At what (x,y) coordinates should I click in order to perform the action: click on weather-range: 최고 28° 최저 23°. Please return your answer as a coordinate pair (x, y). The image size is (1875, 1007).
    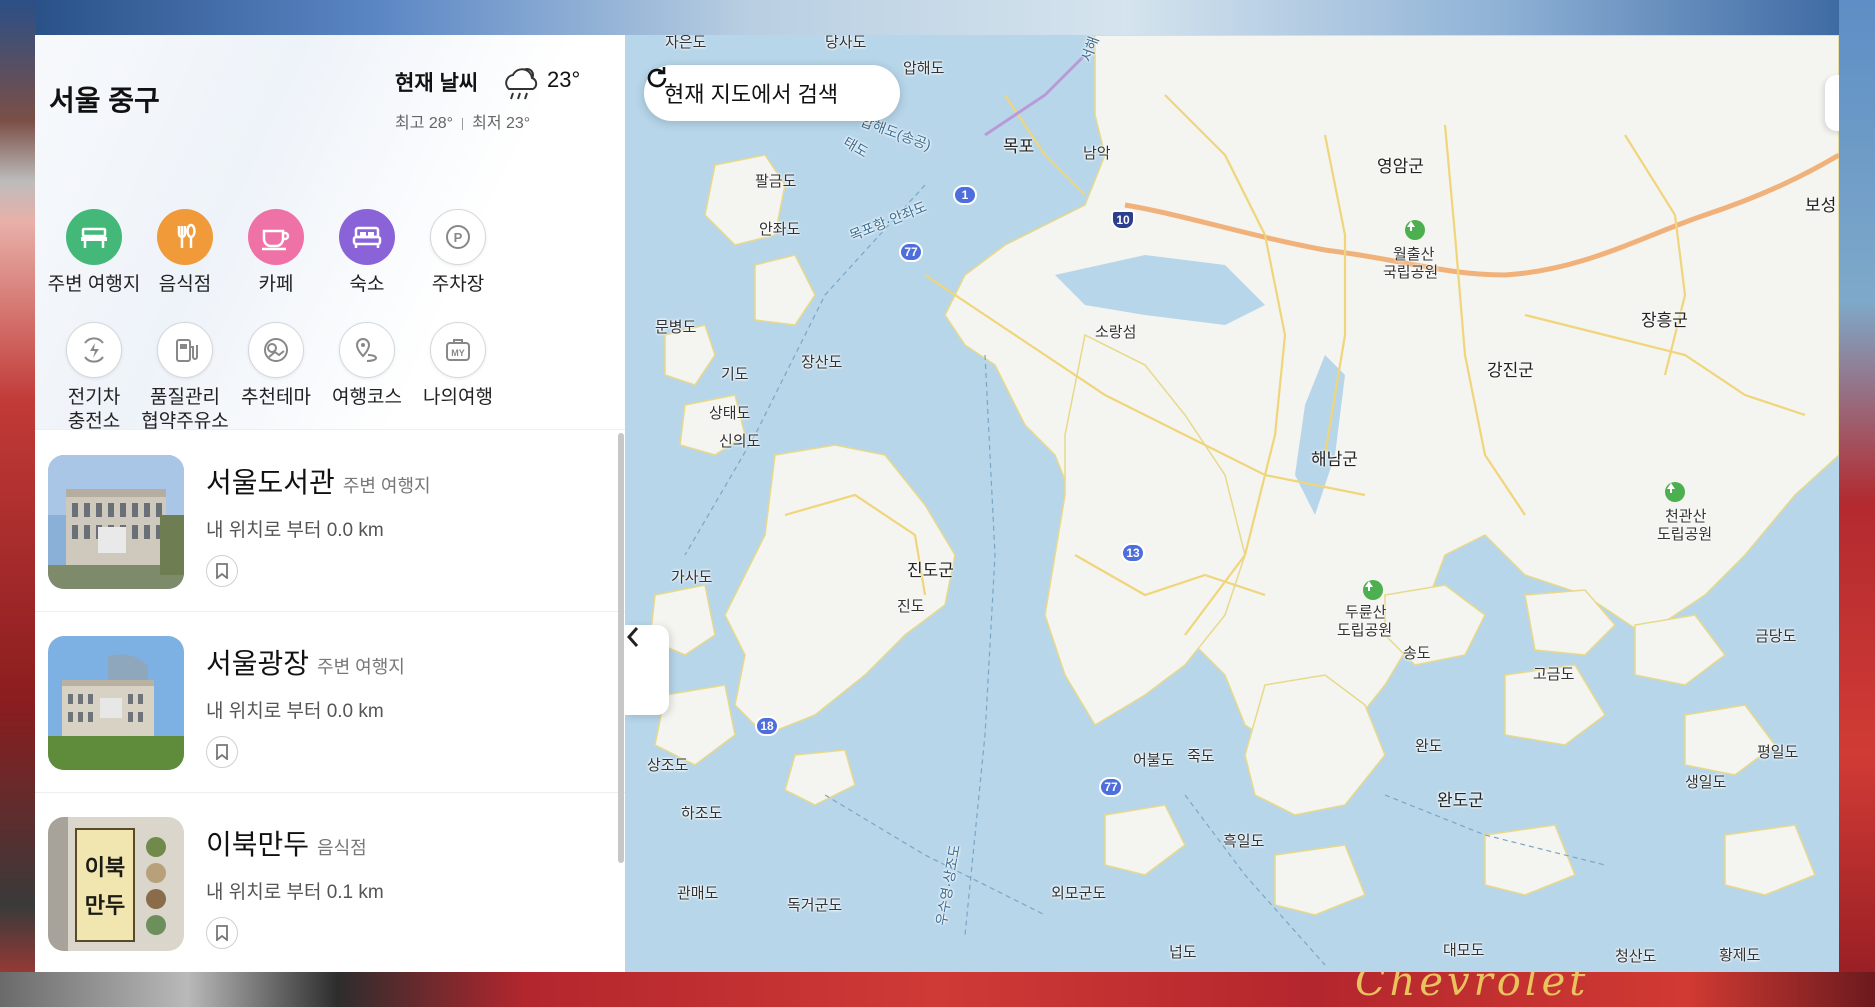
    Looking at the image, I should click on (505, 121).